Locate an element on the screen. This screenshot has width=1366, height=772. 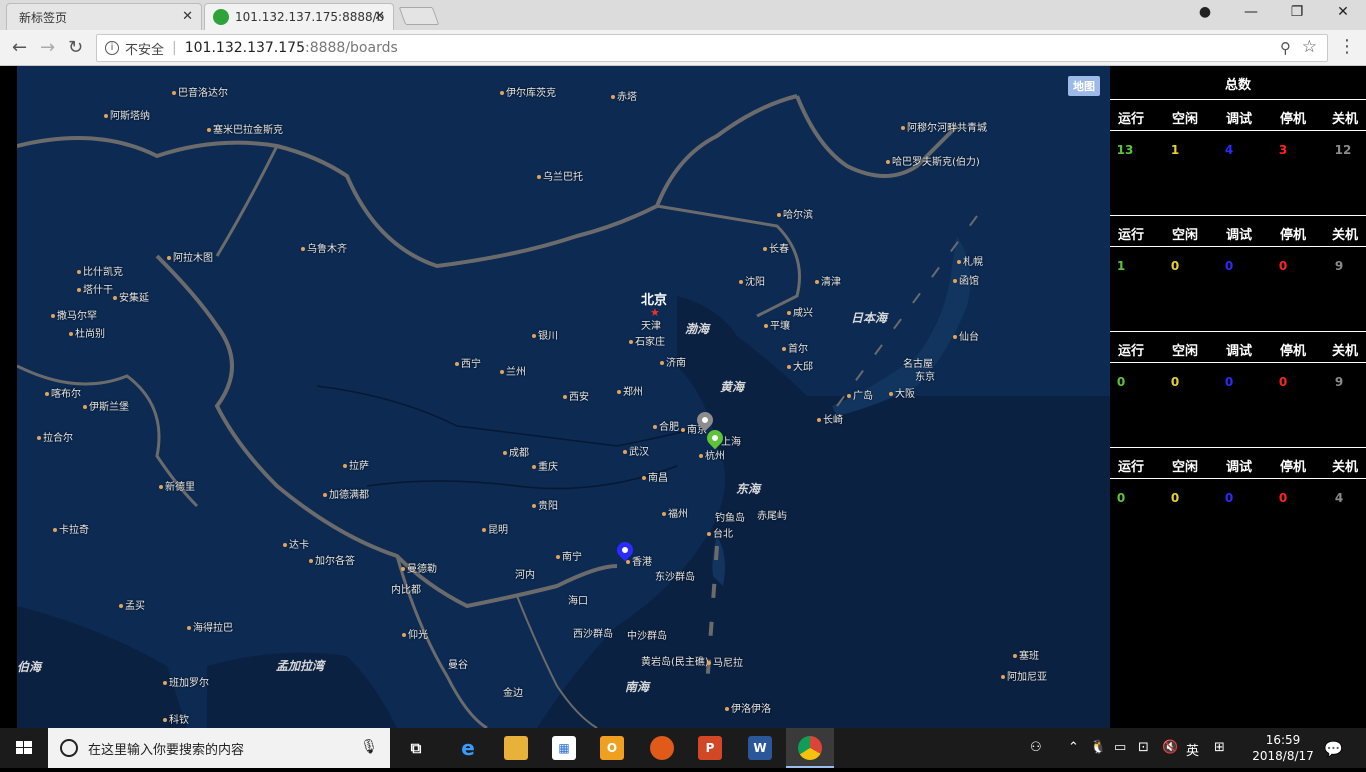
map-city-label: 黄岩岛(民主礁) is located at coordinates (675, 662).